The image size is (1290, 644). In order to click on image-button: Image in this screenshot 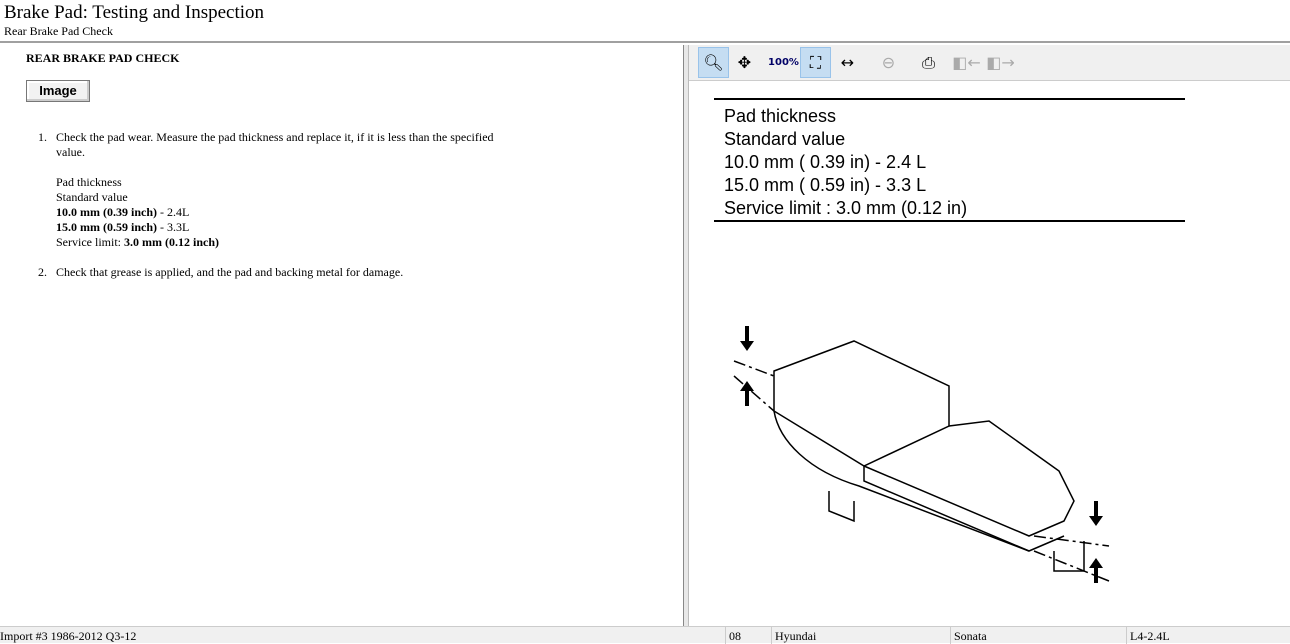, I will do `click(58, 91)`.